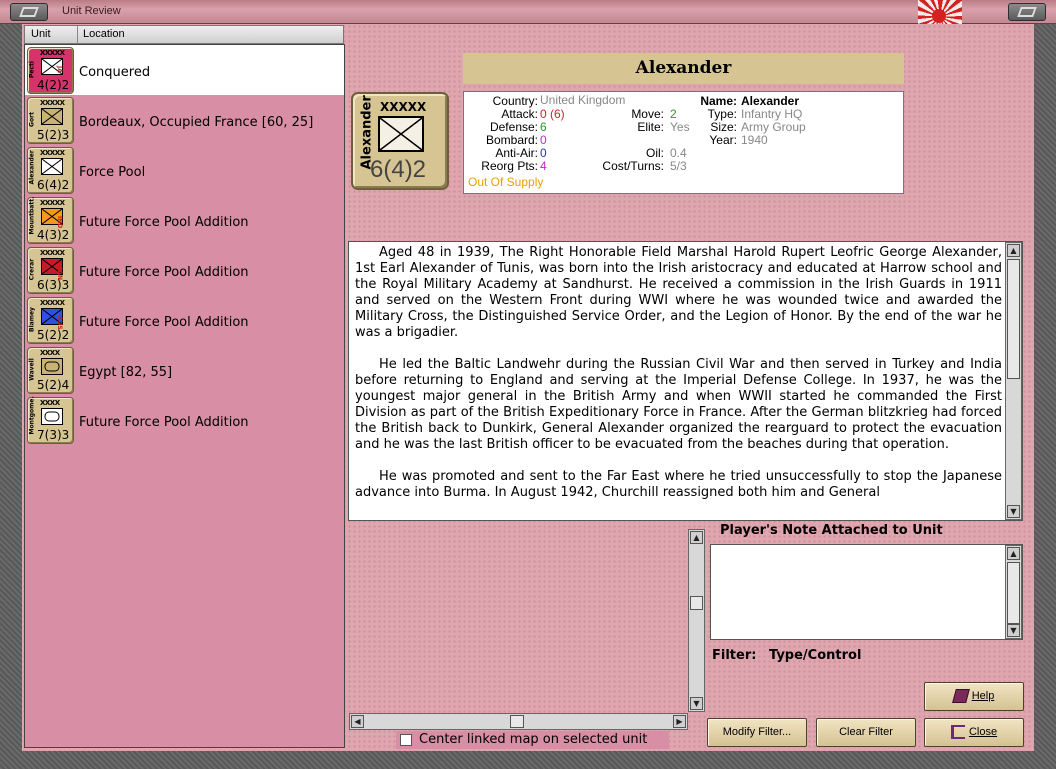  What do you see at coordinates (50, 120) in the screenshot?
I see `unit-counter: XXXXX Gort 5(2)3` at bounding box center [50, 120].